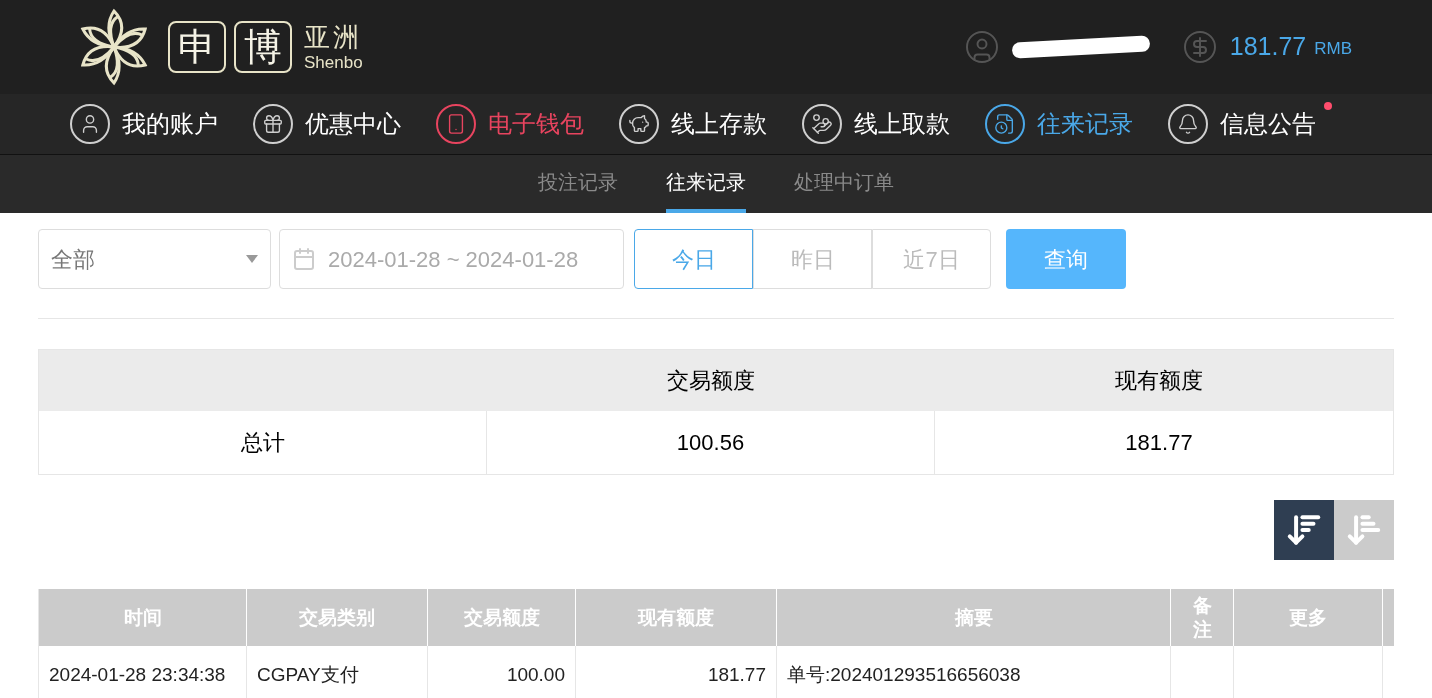 The image size is (1432, 698). Describe the element at coordinates (1333, 49) in the screenshot. I see `currency-label: RMB` at that location.